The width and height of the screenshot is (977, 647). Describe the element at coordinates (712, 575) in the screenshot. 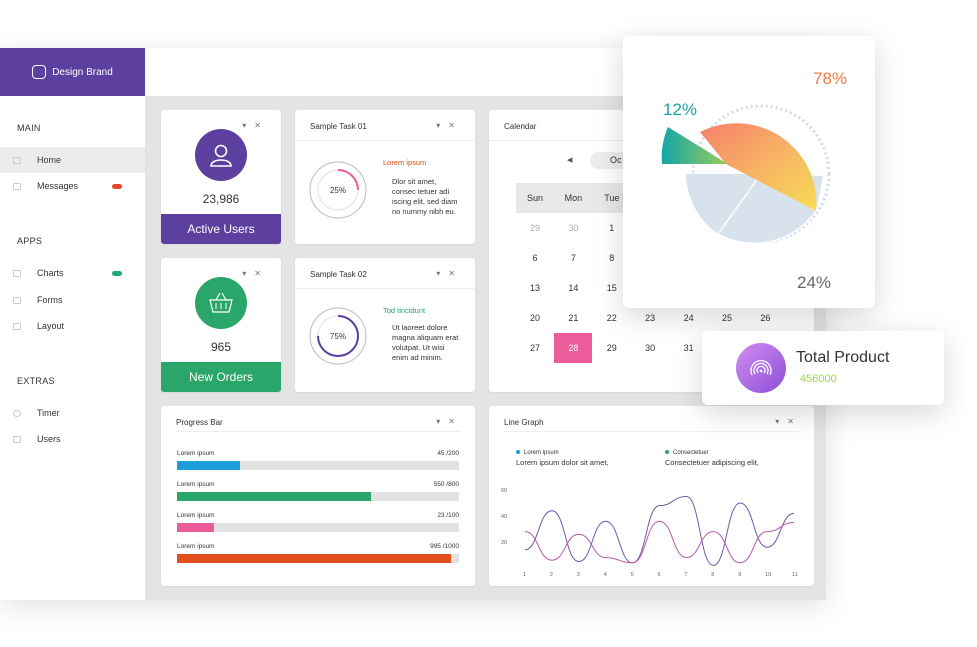

I see `x-tick-label: 8` at that location.